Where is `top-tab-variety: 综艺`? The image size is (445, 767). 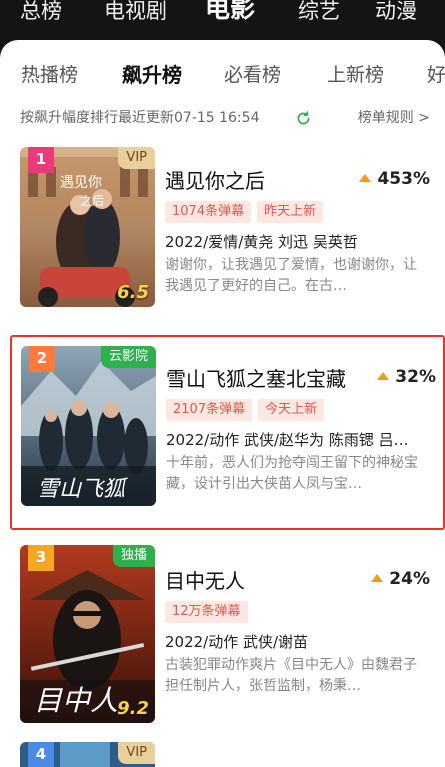 top-tab-variety: 综艺 is located at coordinates (319, 13).